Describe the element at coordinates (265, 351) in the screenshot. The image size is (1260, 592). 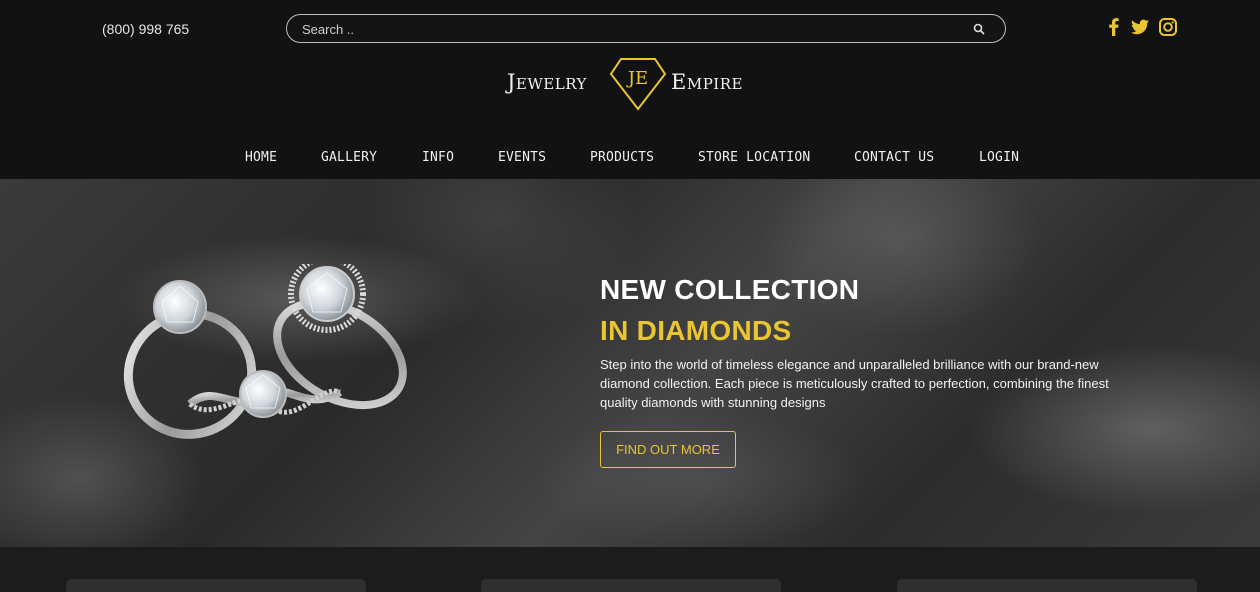
I see `diamond-rings-image` at that location.